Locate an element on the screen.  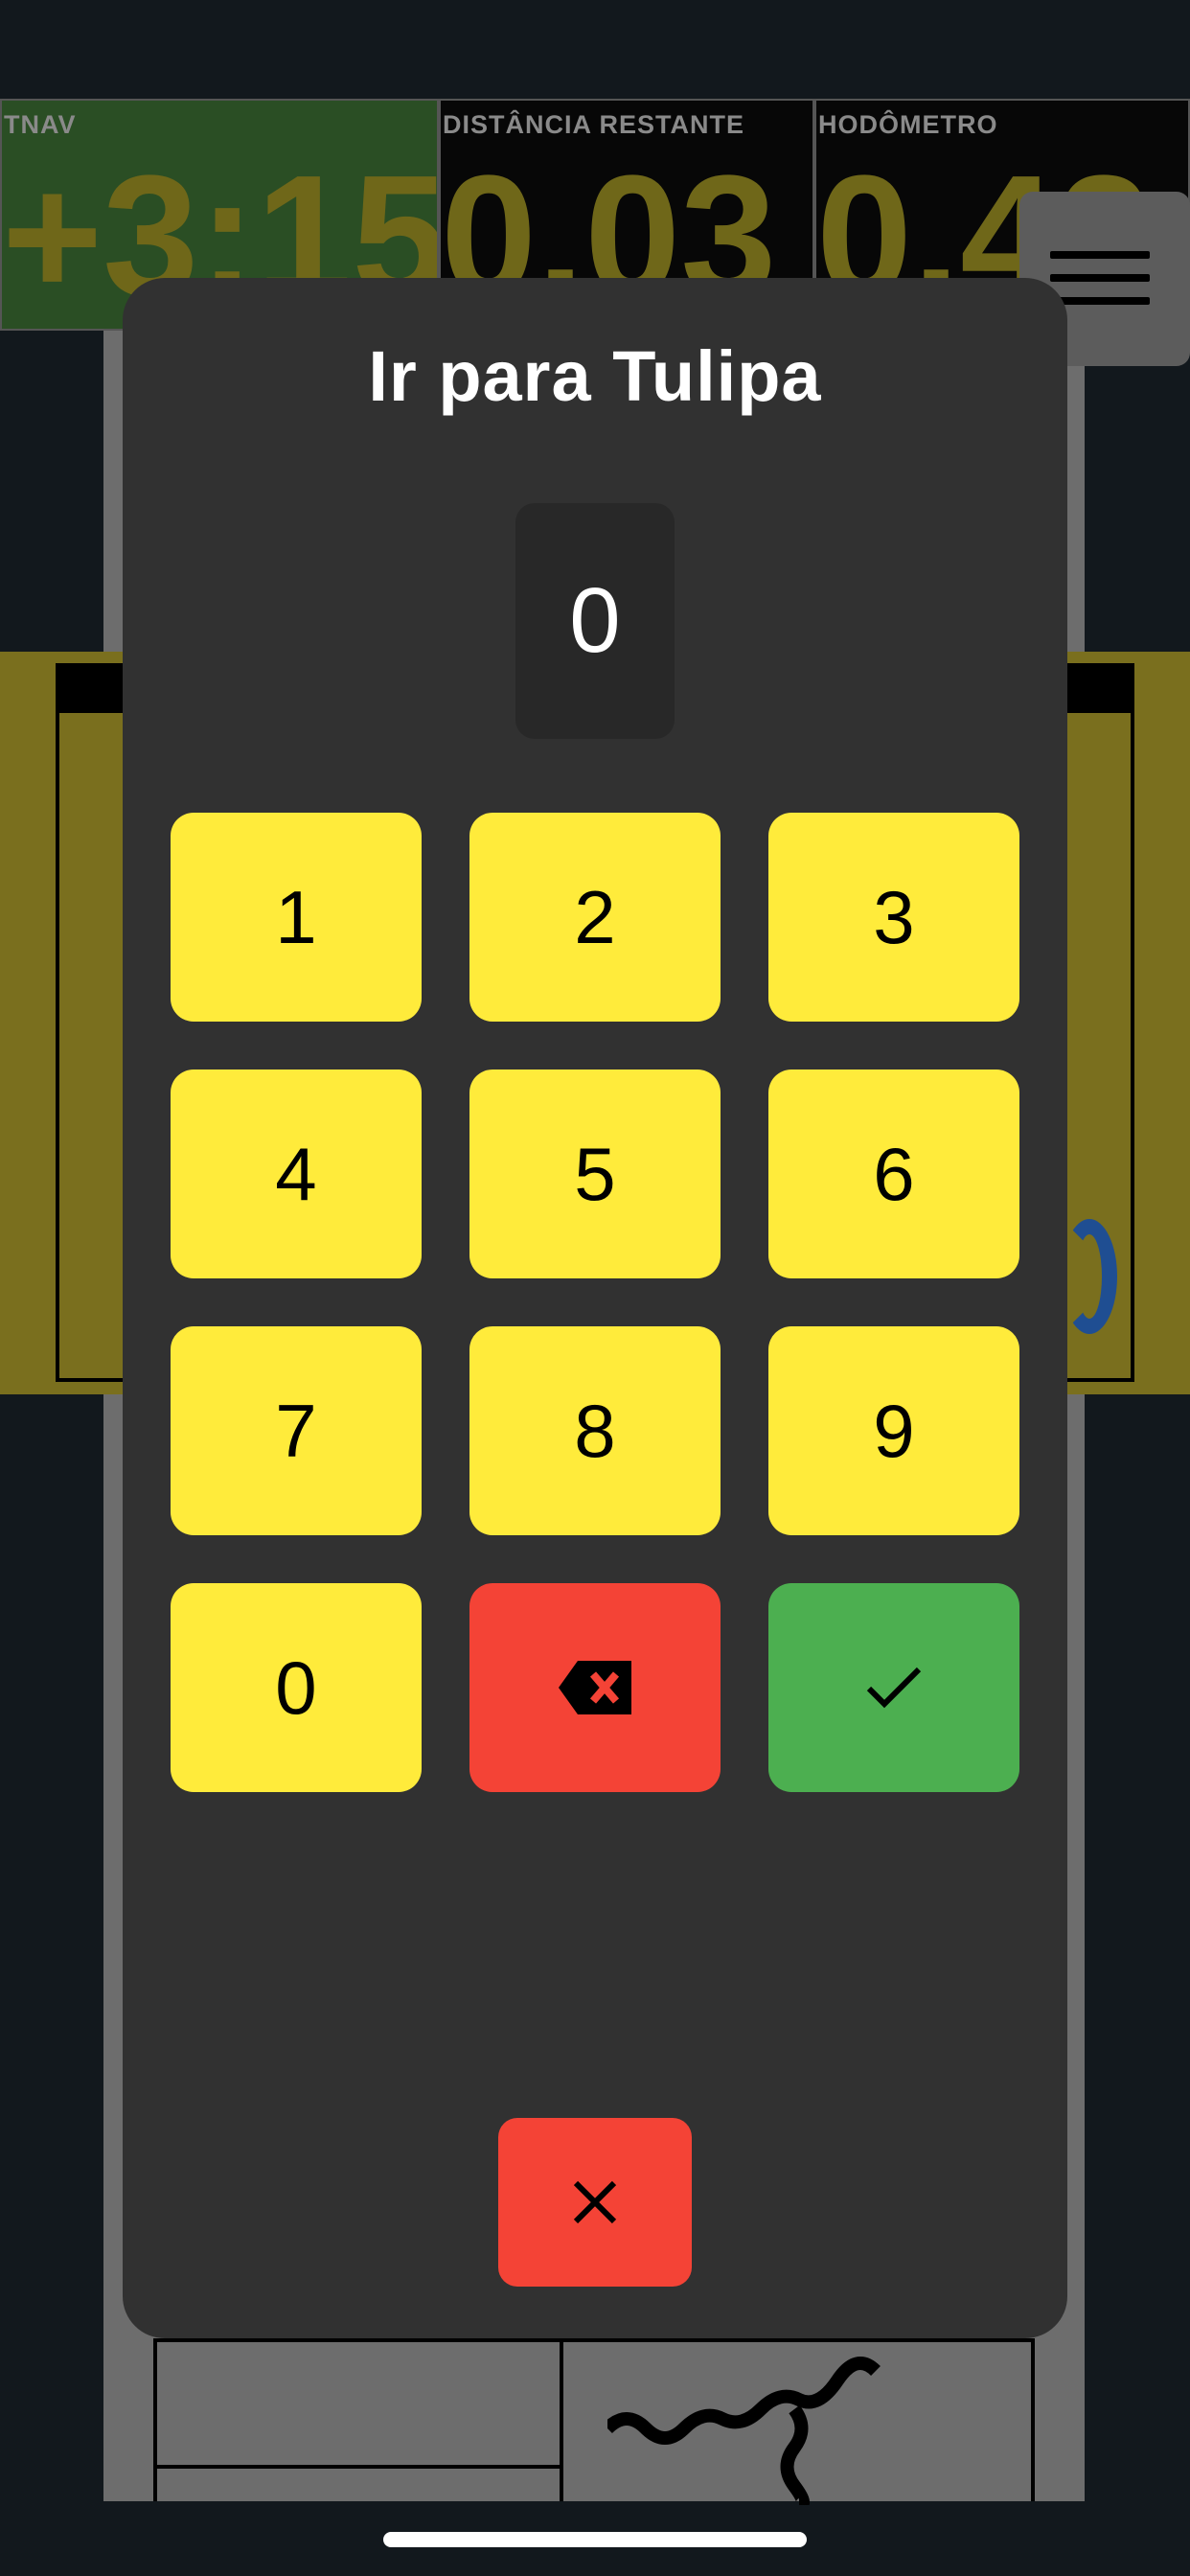
home-indicator is located at coordinates (595, 2539).